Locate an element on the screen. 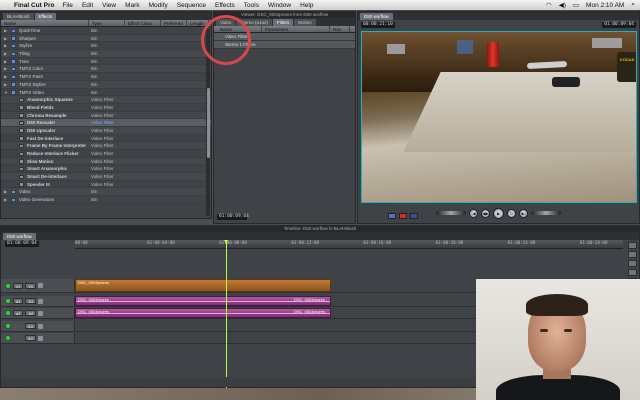 This screenshot has height=400, width=640. bin-item: ▶ TMTS Stylize Bin is located at coordinates (106, 84).